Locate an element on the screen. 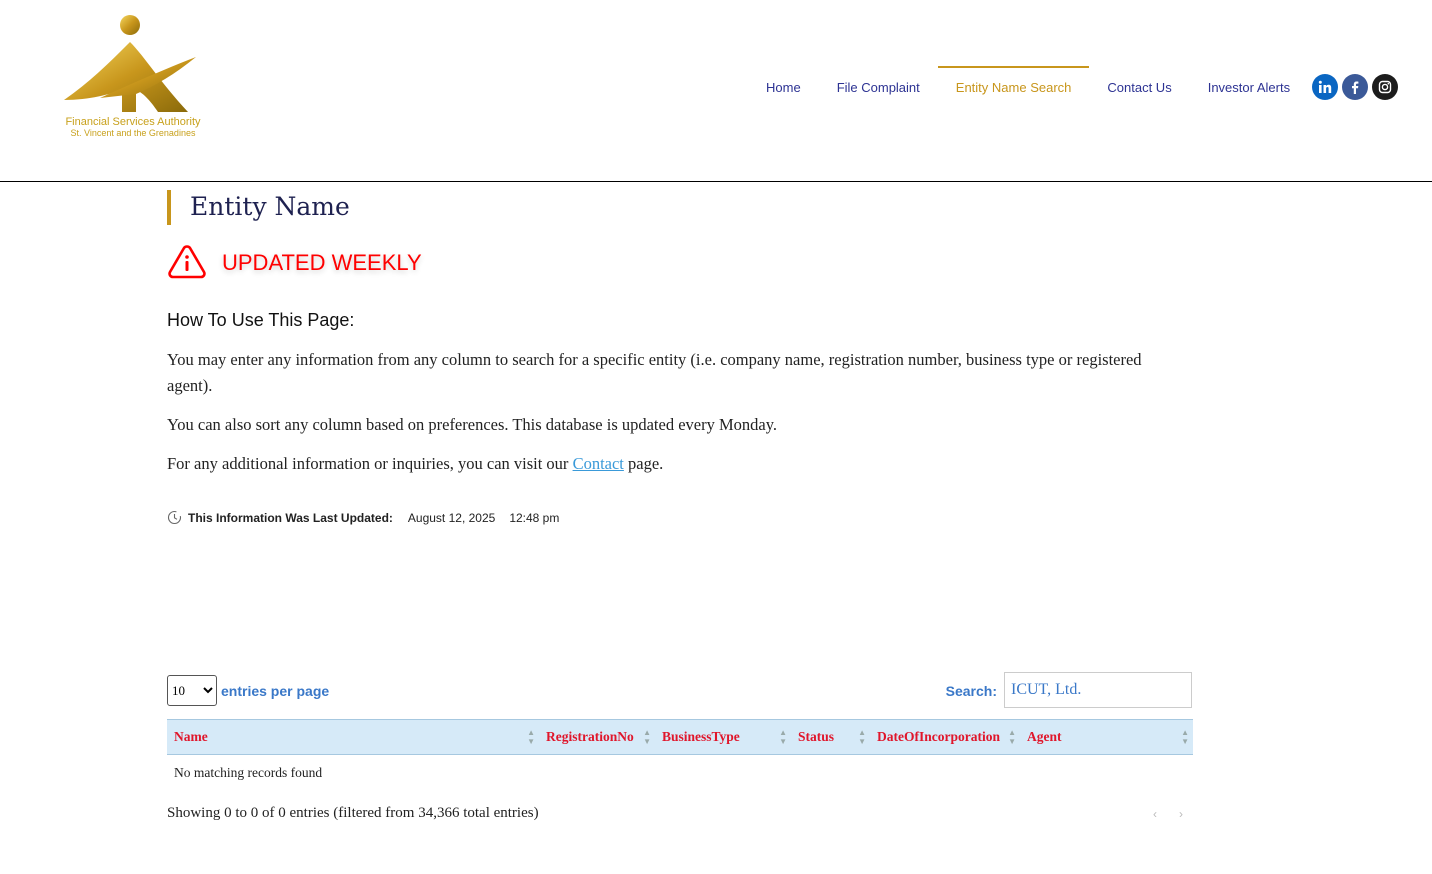 The image size is (1432, 874). update-notice: UPDATED WEEKLY is located at coordinates (294, 263).